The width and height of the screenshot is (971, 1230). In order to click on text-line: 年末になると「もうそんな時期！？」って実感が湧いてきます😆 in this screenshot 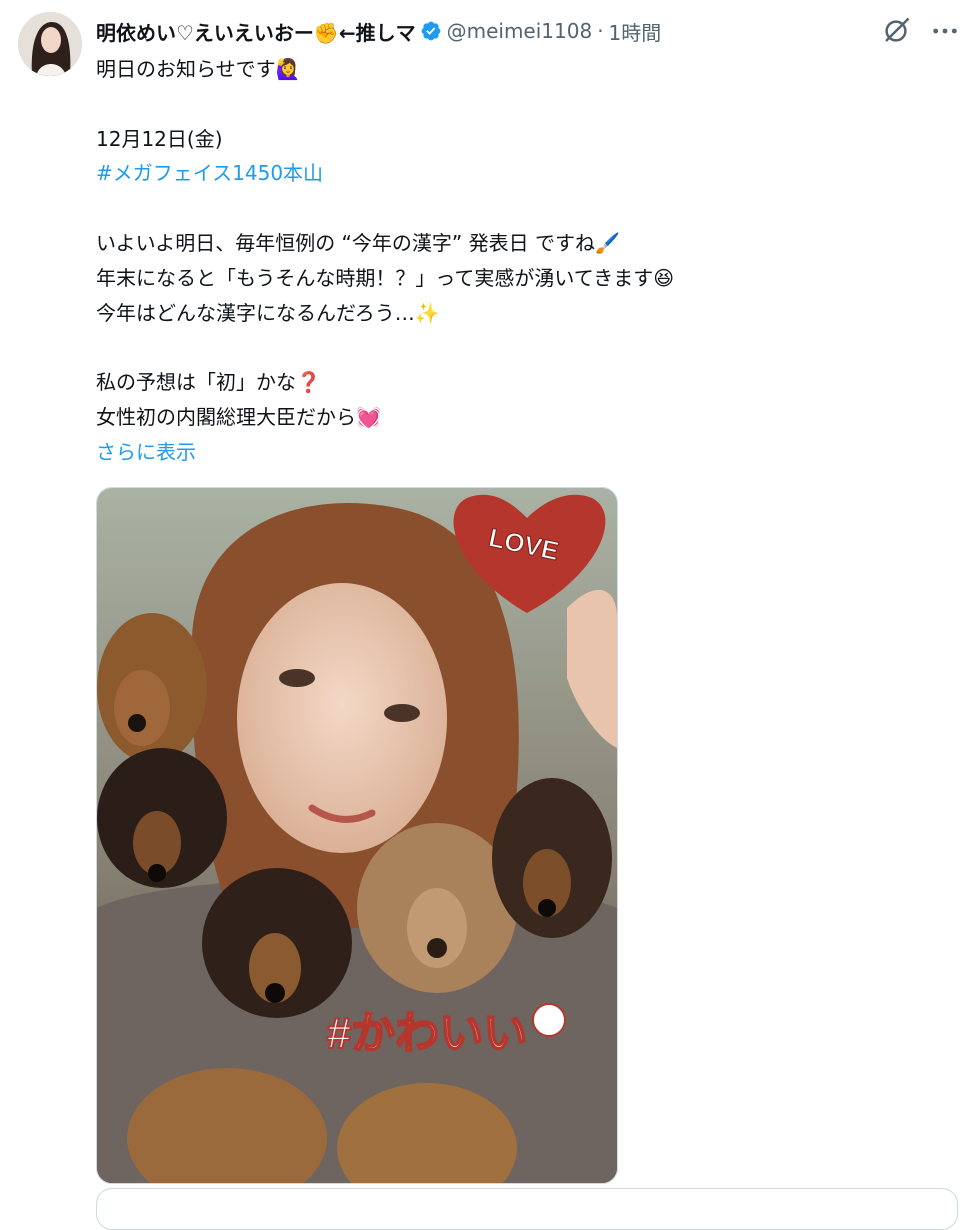, I will do `click(385, 277)`.